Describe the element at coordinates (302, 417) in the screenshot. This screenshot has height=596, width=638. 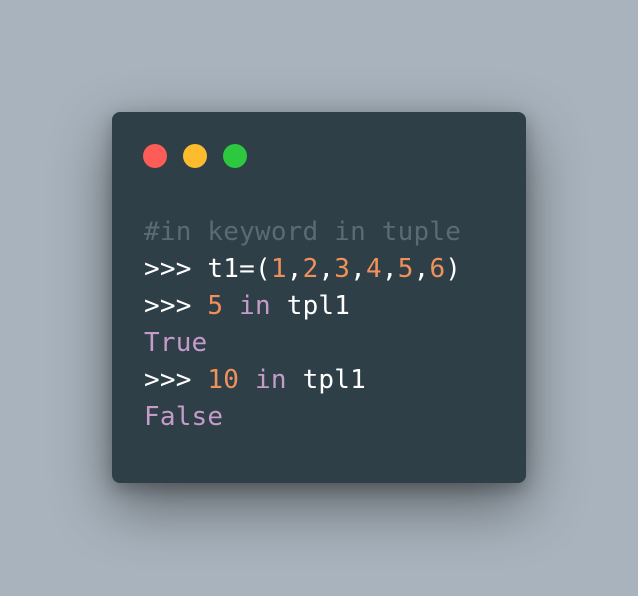
I see `code-output-false: False` at that location.